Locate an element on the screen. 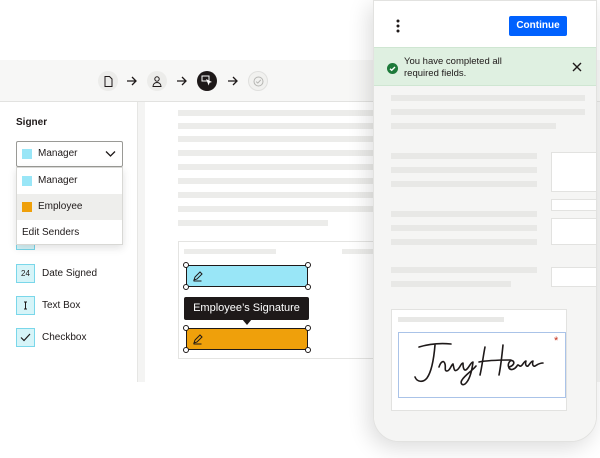 Image resolution: width=600 pixels, height=458 pixels. step-review is located at coordinates (258, 81).